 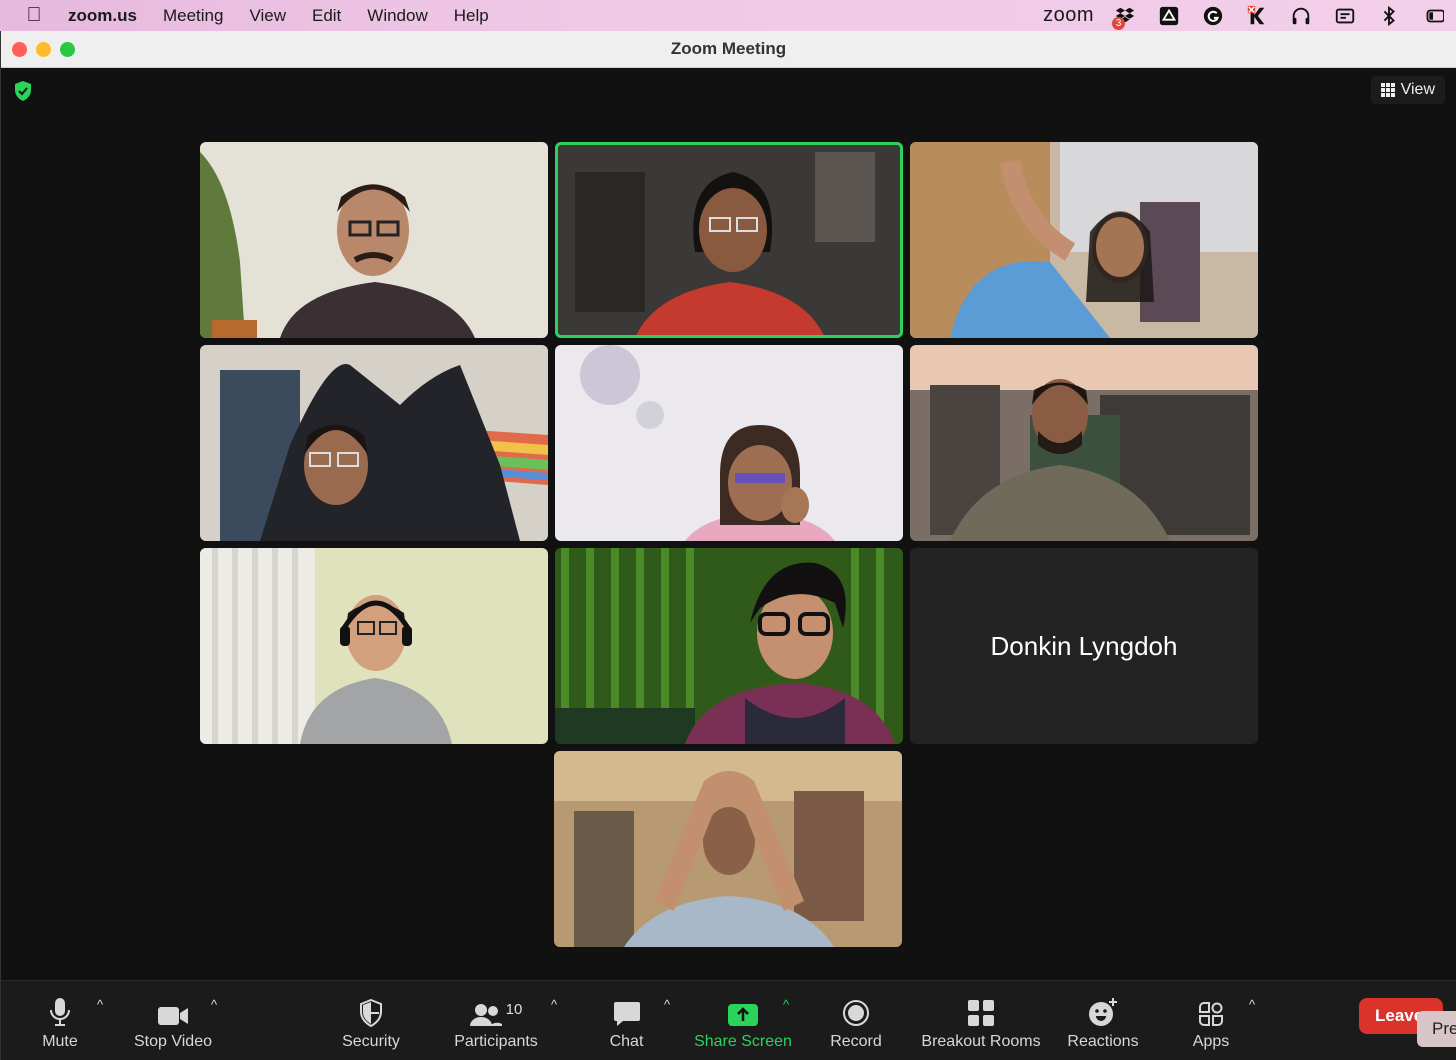 What do you see at coordinates (1118, 23) in the screenshot?
I see `dropbox-badge: 3` at bounding box center [1118, 23].